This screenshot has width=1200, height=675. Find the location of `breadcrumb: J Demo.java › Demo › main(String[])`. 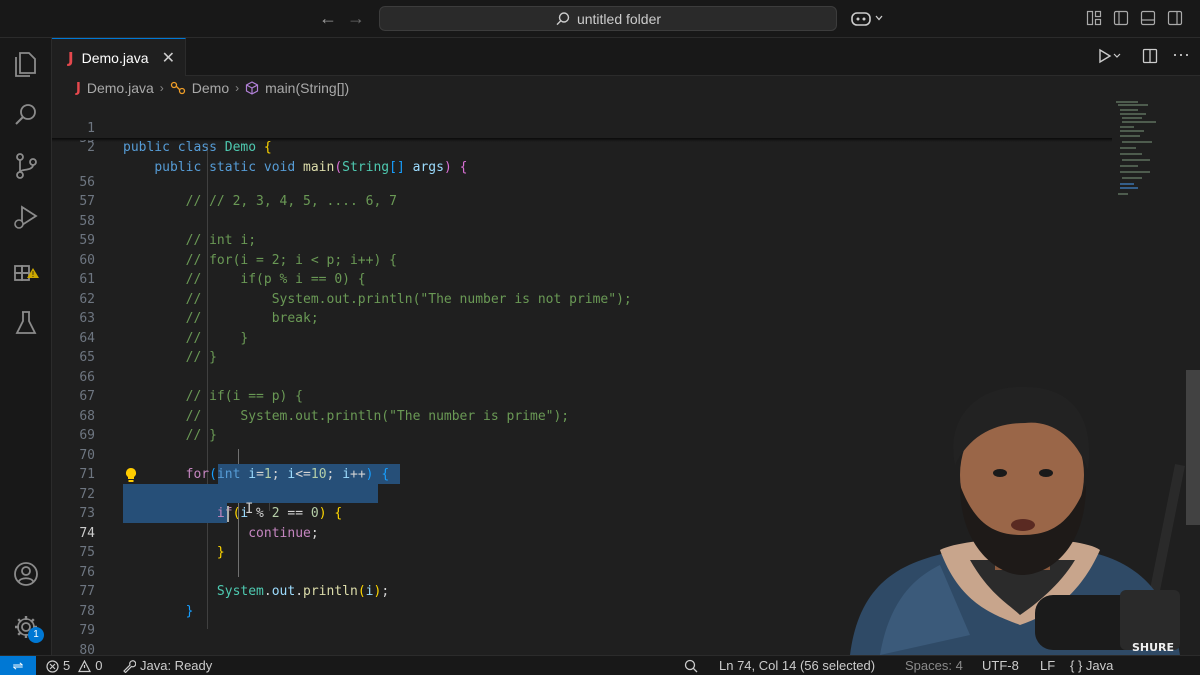

breadcrumb: J Demo.java › Demo › main(String[]) is located at coordinates (626, 88).